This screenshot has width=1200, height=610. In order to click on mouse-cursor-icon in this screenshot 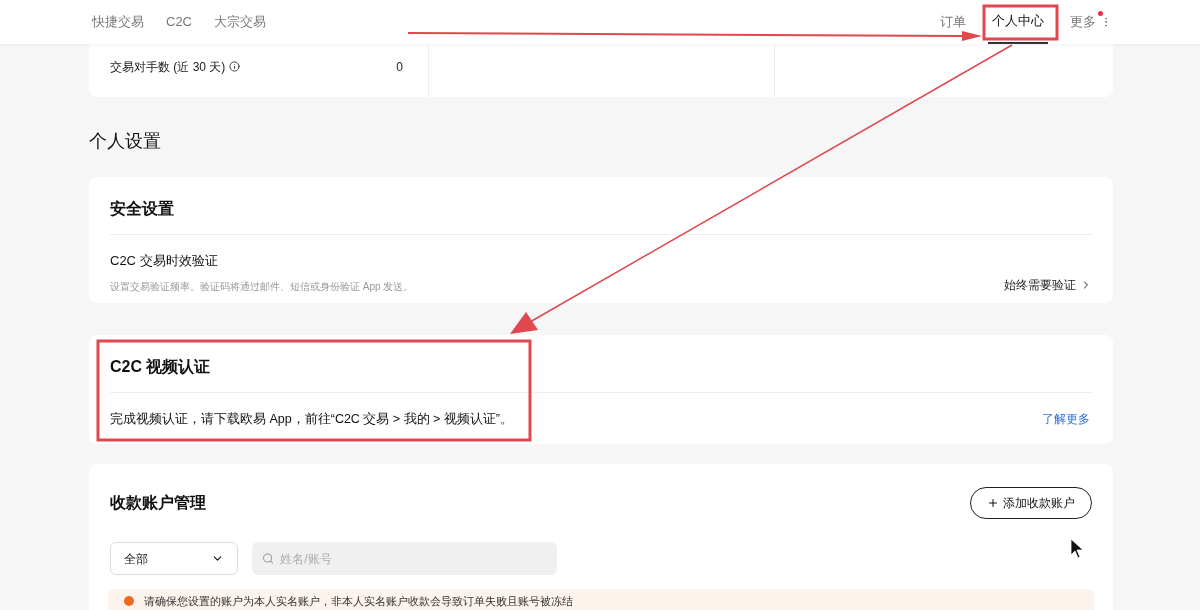, I will do `click(1077, 548)`.